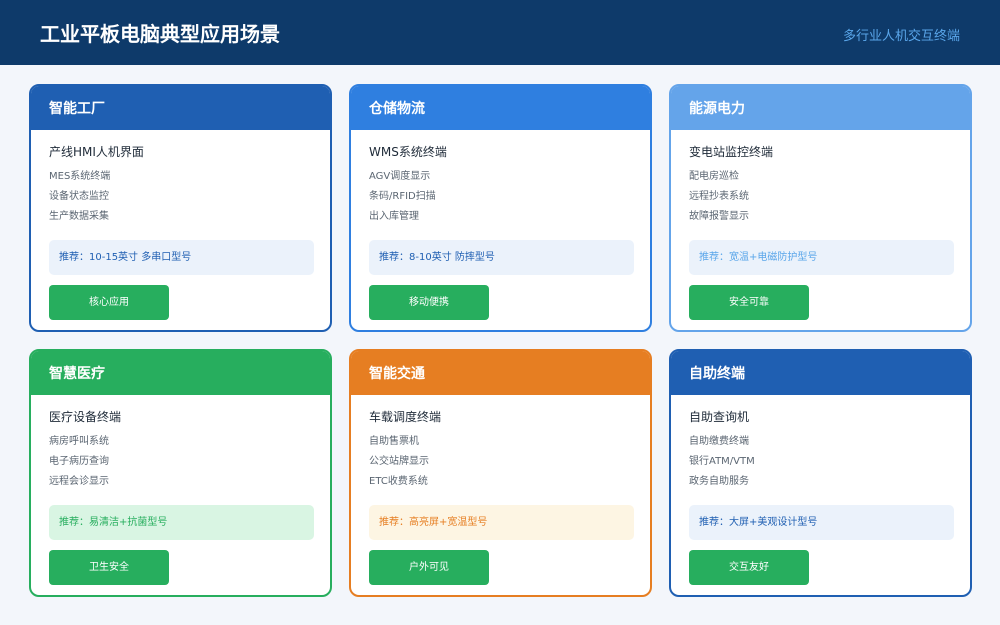 The height and width of the screenshot is (625, 1000). What do you see at coordinates (758, 257) in the screenshot?
I see `recommendation-text: 推荐：宽温+电磁防护型号` at bounding box center [758, 257].